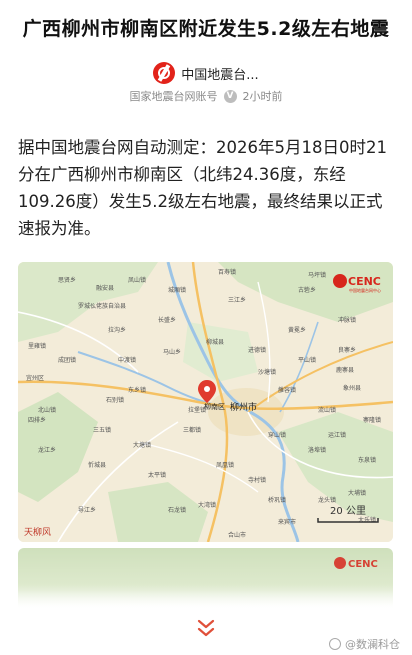 The image size is (412, 655). I want to click on map-place-label: 成团镇, so click(67, 360).